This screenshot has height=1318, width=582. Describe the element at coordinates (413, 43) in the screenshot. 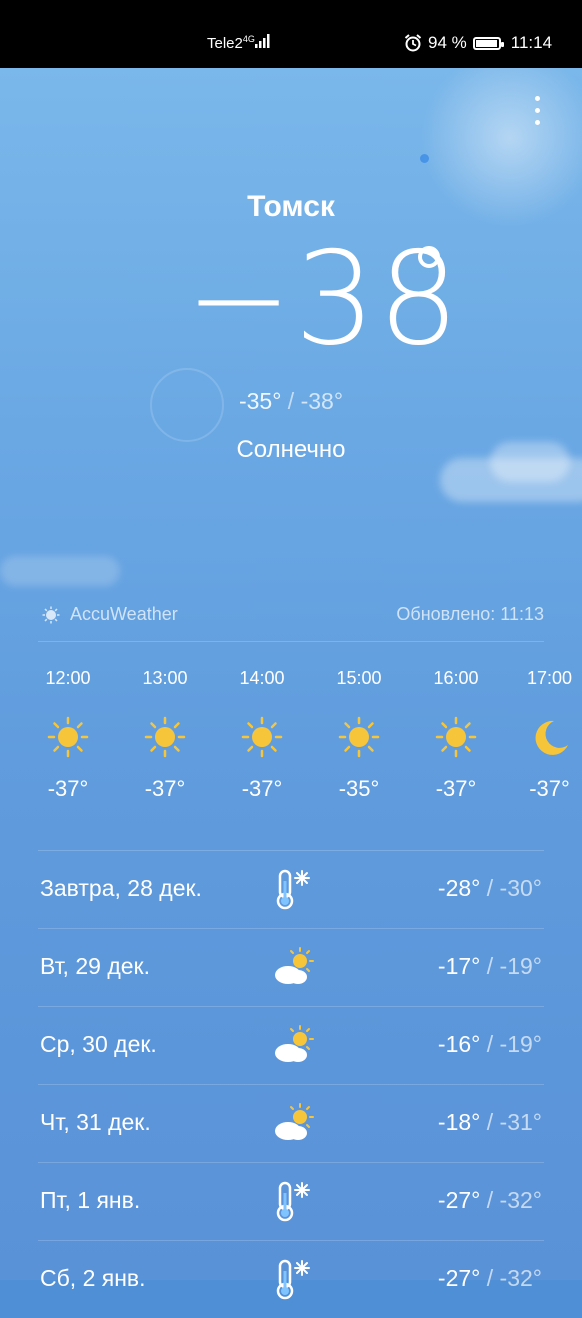

I see `alarm-icon` at that location.